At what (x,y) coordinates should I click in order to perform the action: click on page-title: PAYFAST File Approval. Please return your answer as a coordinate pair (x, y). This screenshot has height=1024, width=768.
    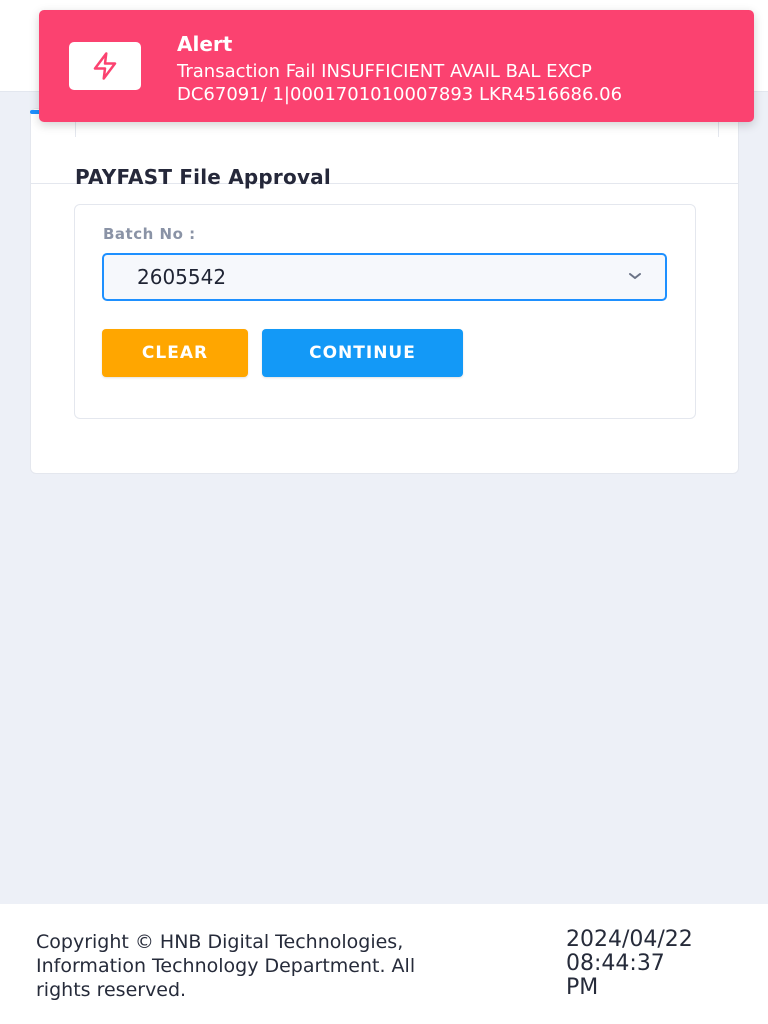
    Looking at the image, I should click on (203, 177).